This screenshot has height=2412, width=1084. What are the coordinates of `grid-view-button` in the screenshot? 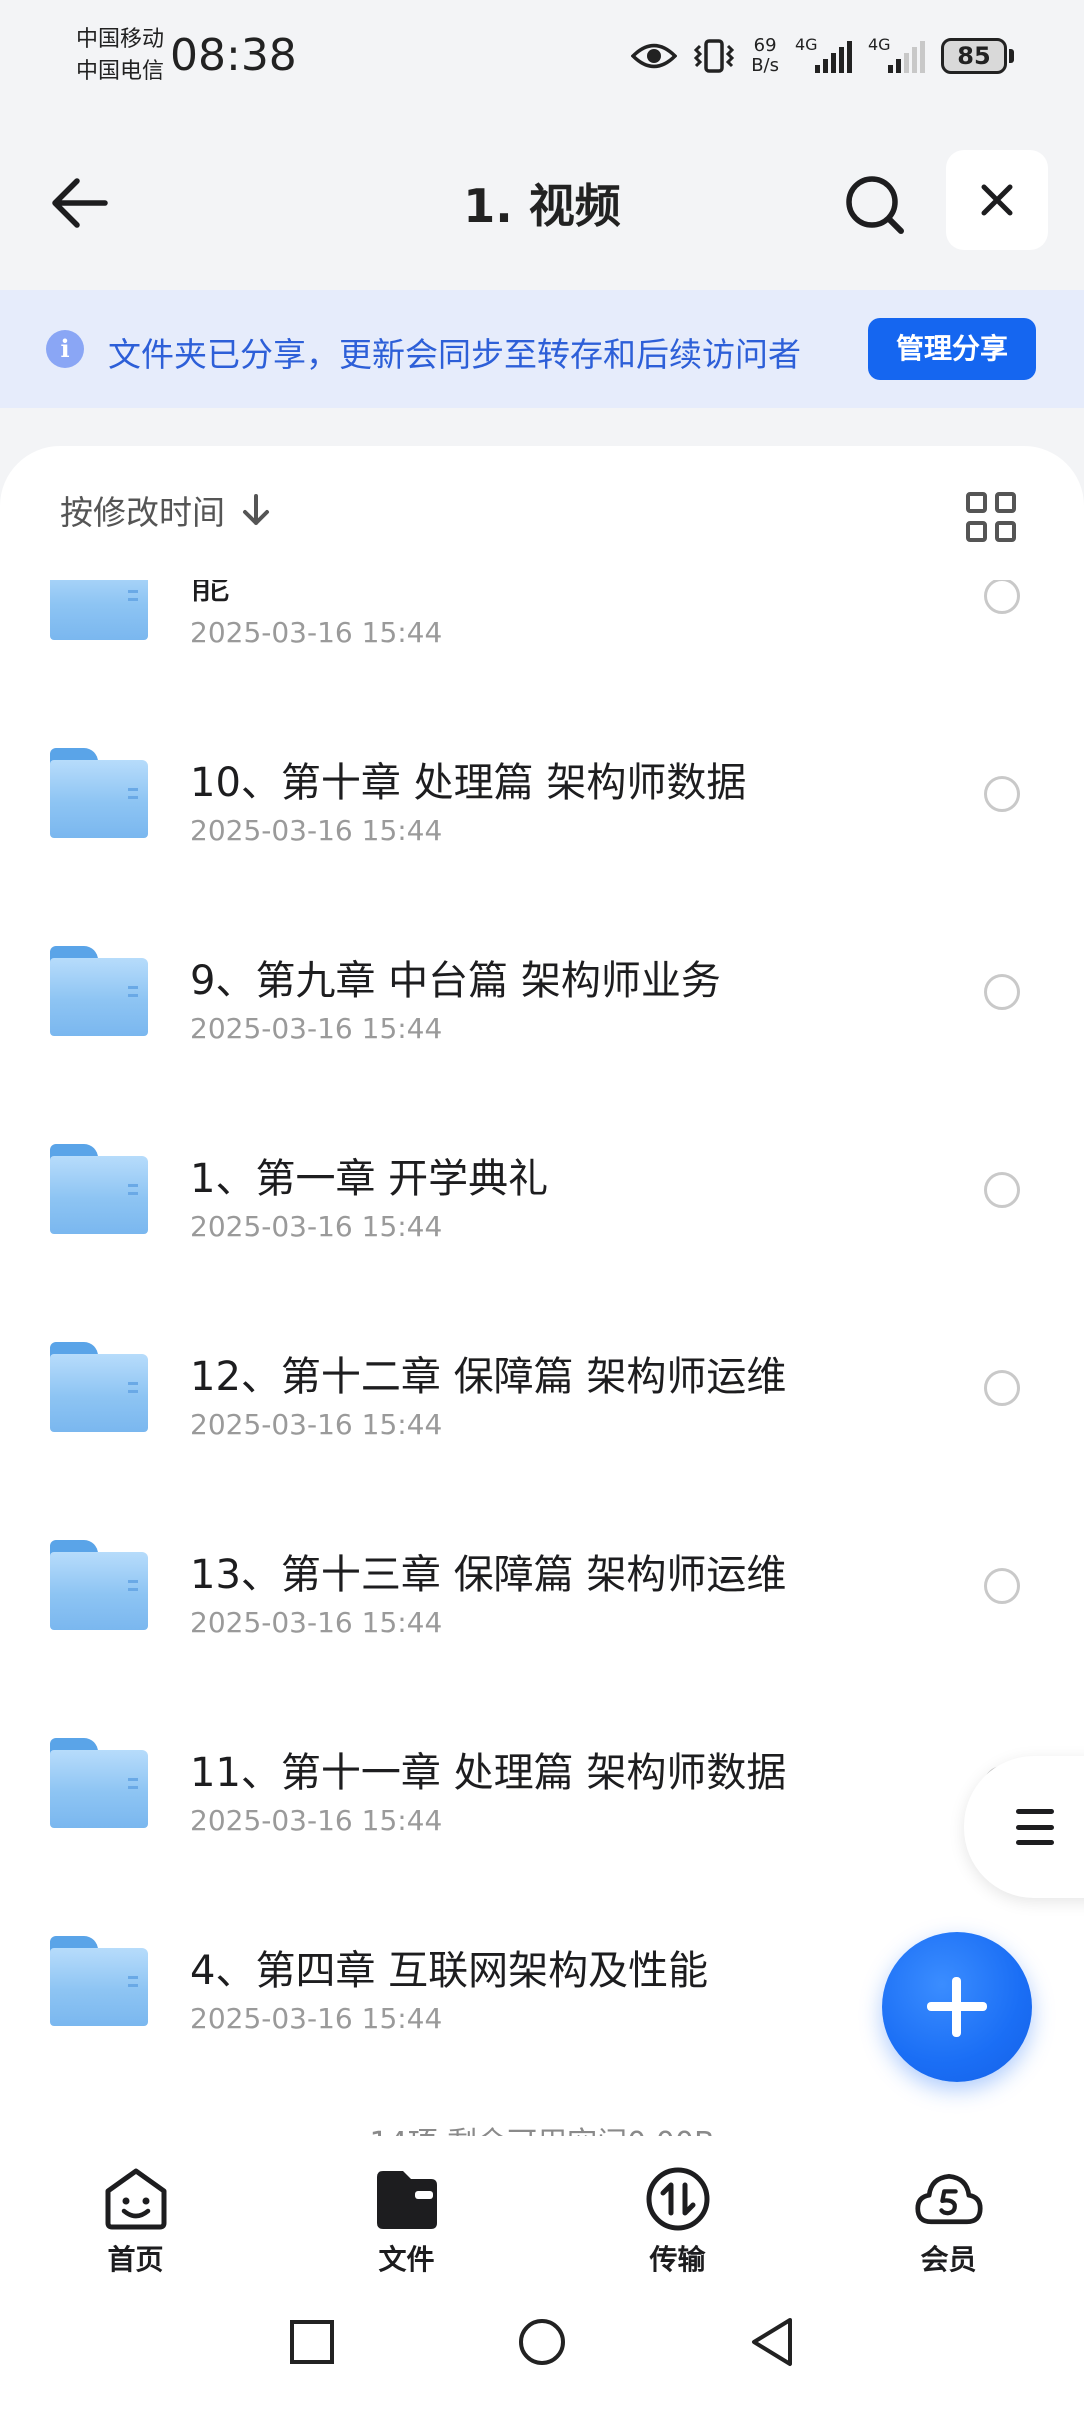 It's located at (991, 517).